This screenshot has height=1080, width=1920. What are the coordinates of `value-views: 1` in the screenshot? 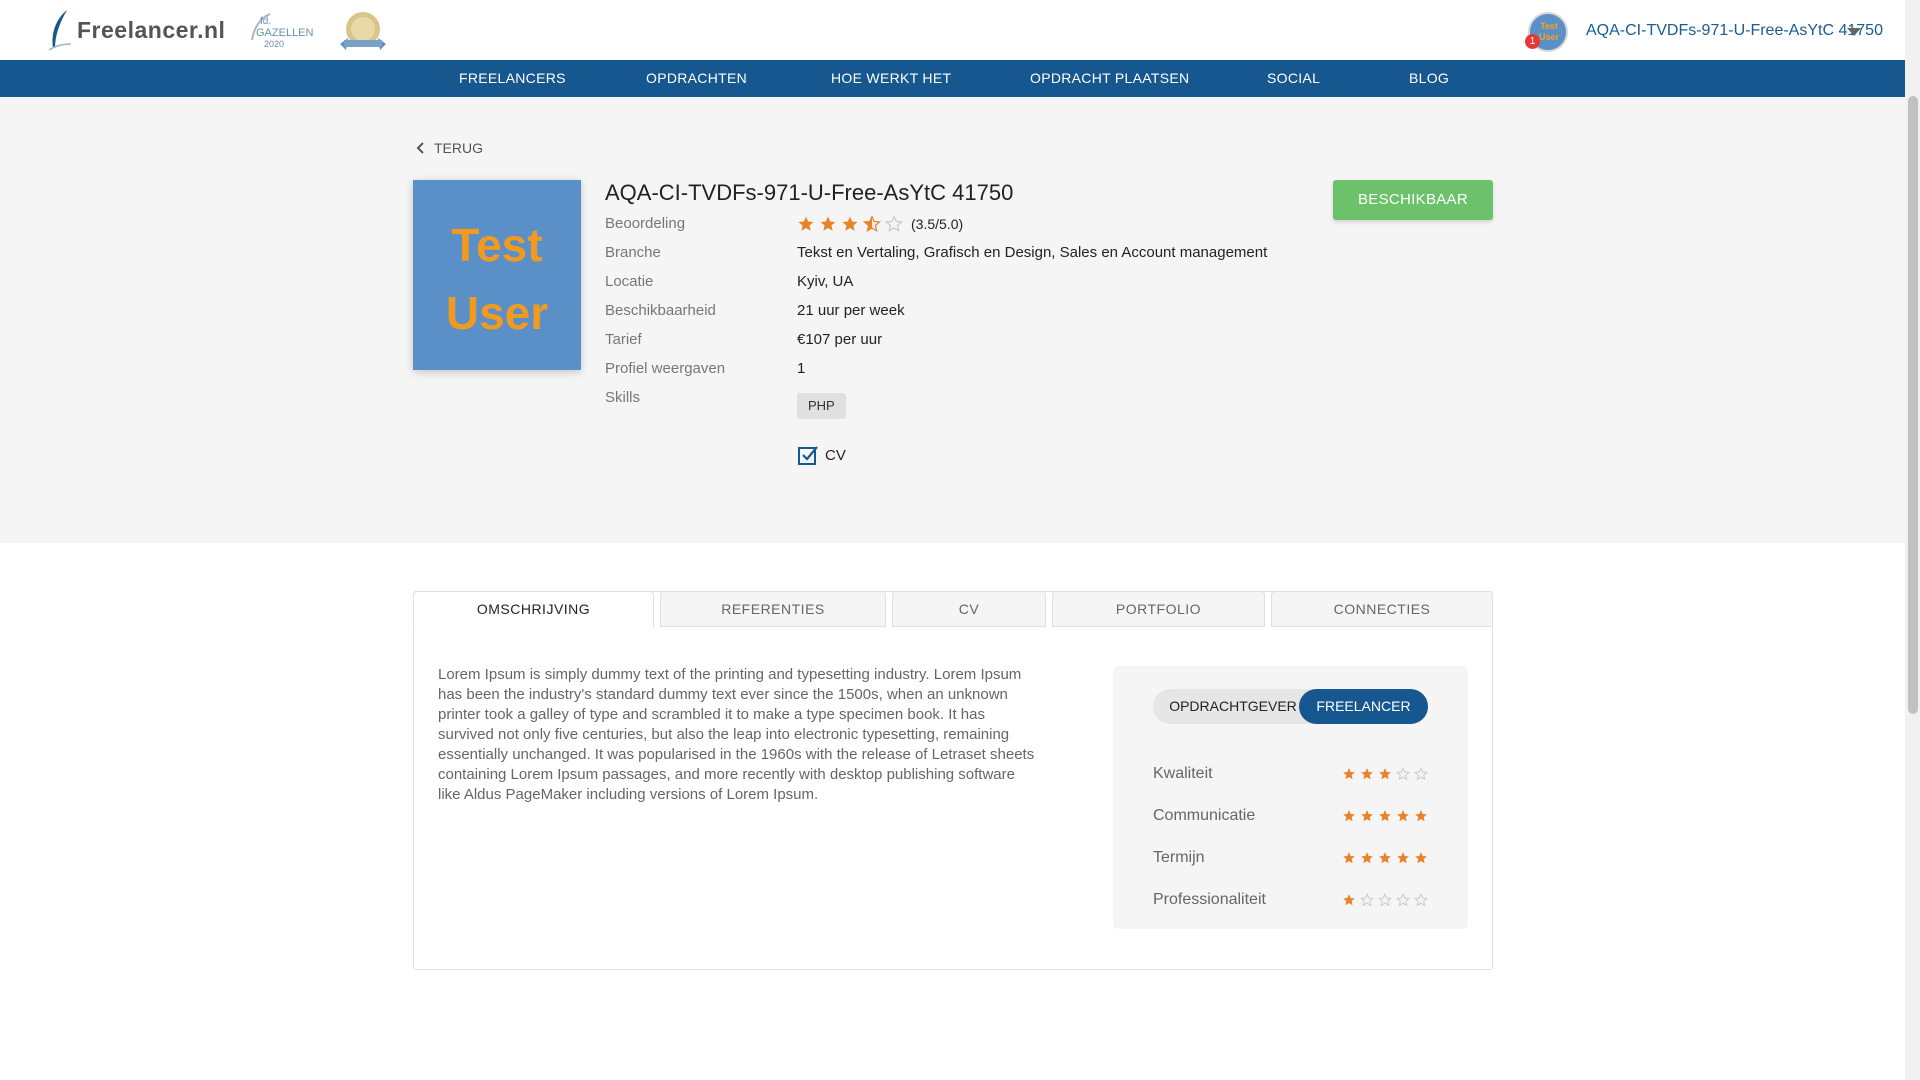 It's located at (801, 368).